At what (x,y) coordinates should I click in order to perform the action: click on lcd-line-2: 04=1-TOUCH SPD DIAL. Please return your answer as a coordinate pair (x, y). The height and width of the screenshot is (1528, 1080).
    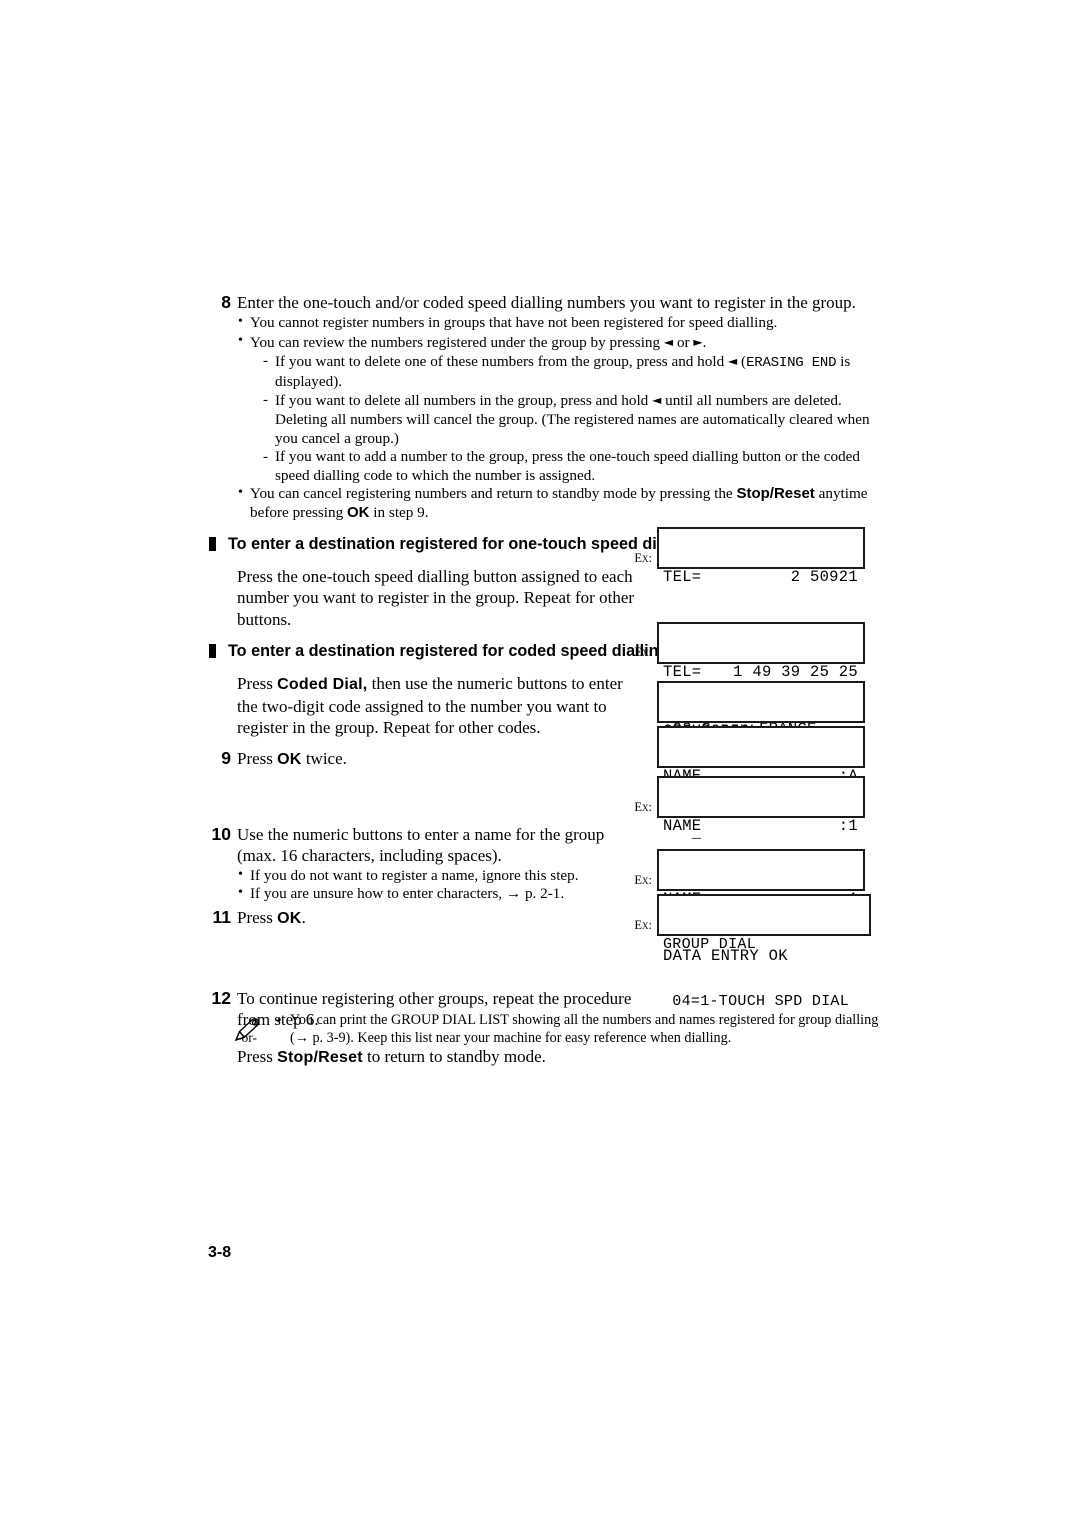
    Looking at the image, I should click on (756, 1001).